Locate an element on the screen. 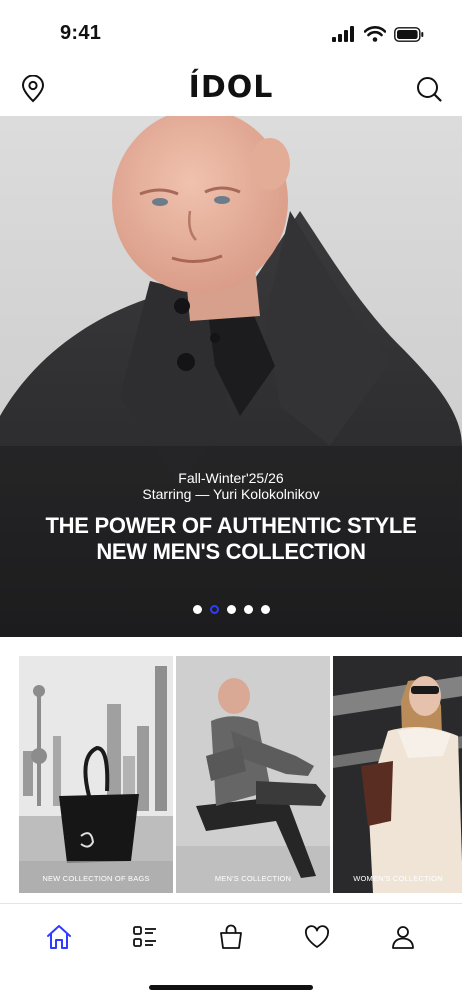 This screenshot has width=462, height=1000. hero-title-line2: NEW MEN'S COLLECTION is located at coordinates (231, 551).